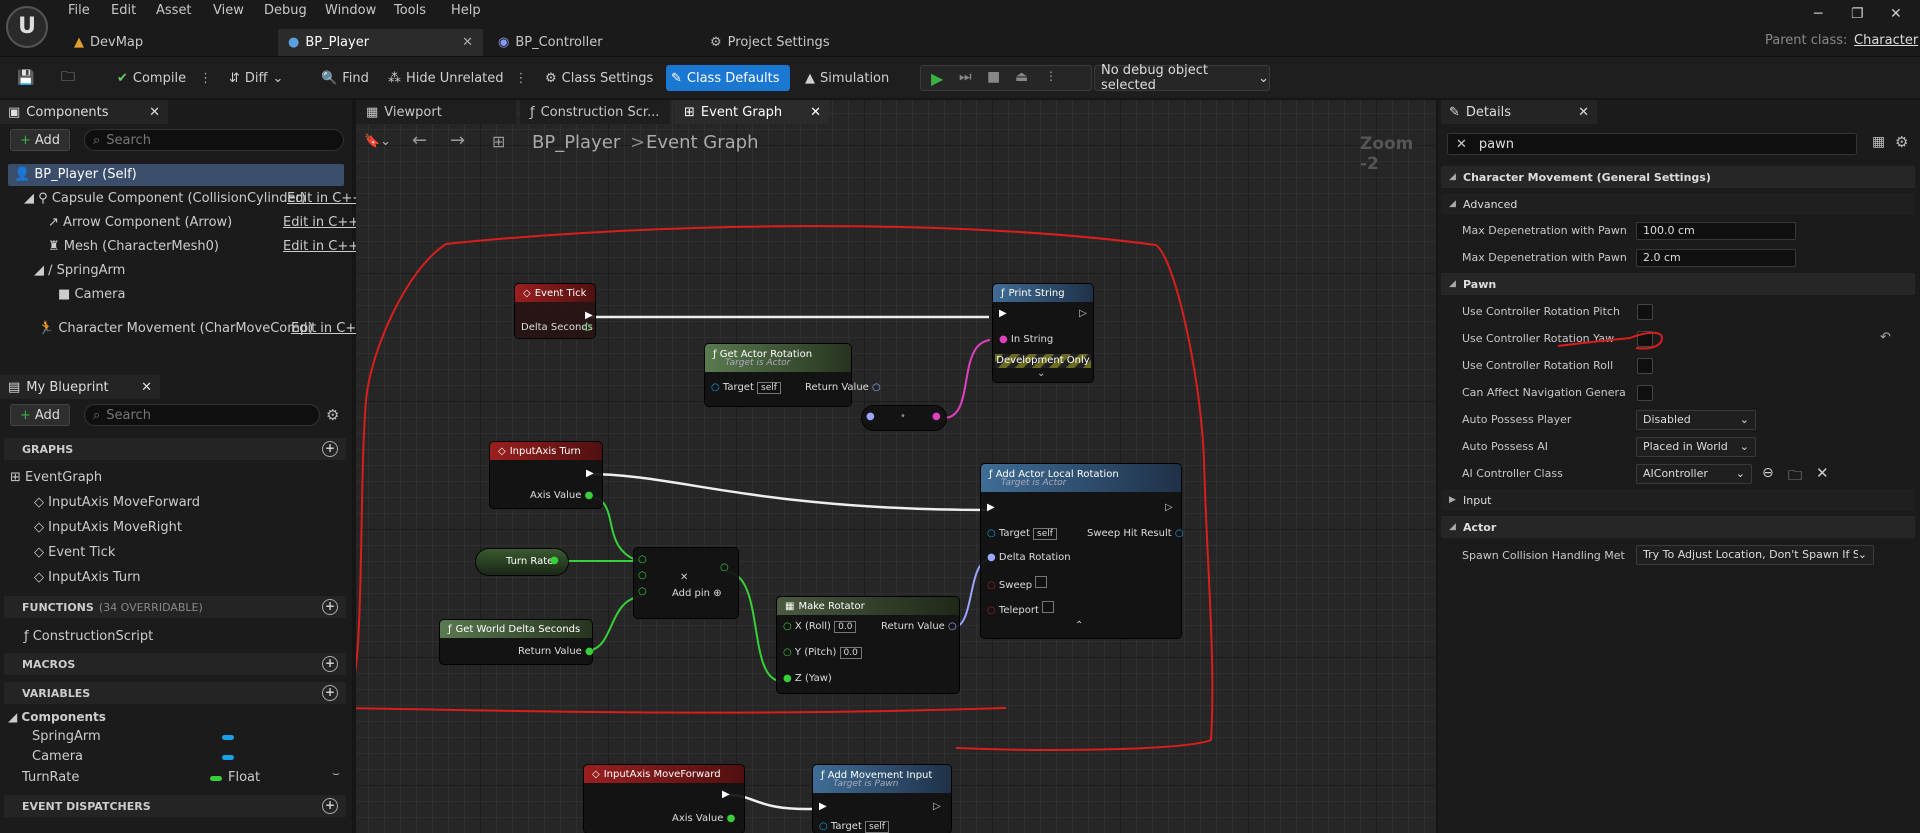  Describe the element at coordinates (845, 627) in the screenshot. I see `x-value-field: 0.0` at that location.